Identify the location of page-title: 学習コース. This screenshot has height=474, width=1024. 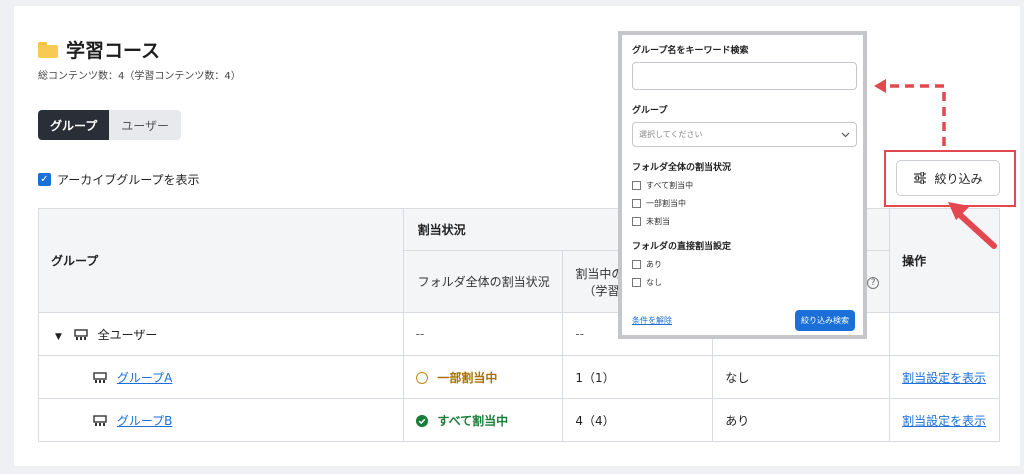
(113, 51).